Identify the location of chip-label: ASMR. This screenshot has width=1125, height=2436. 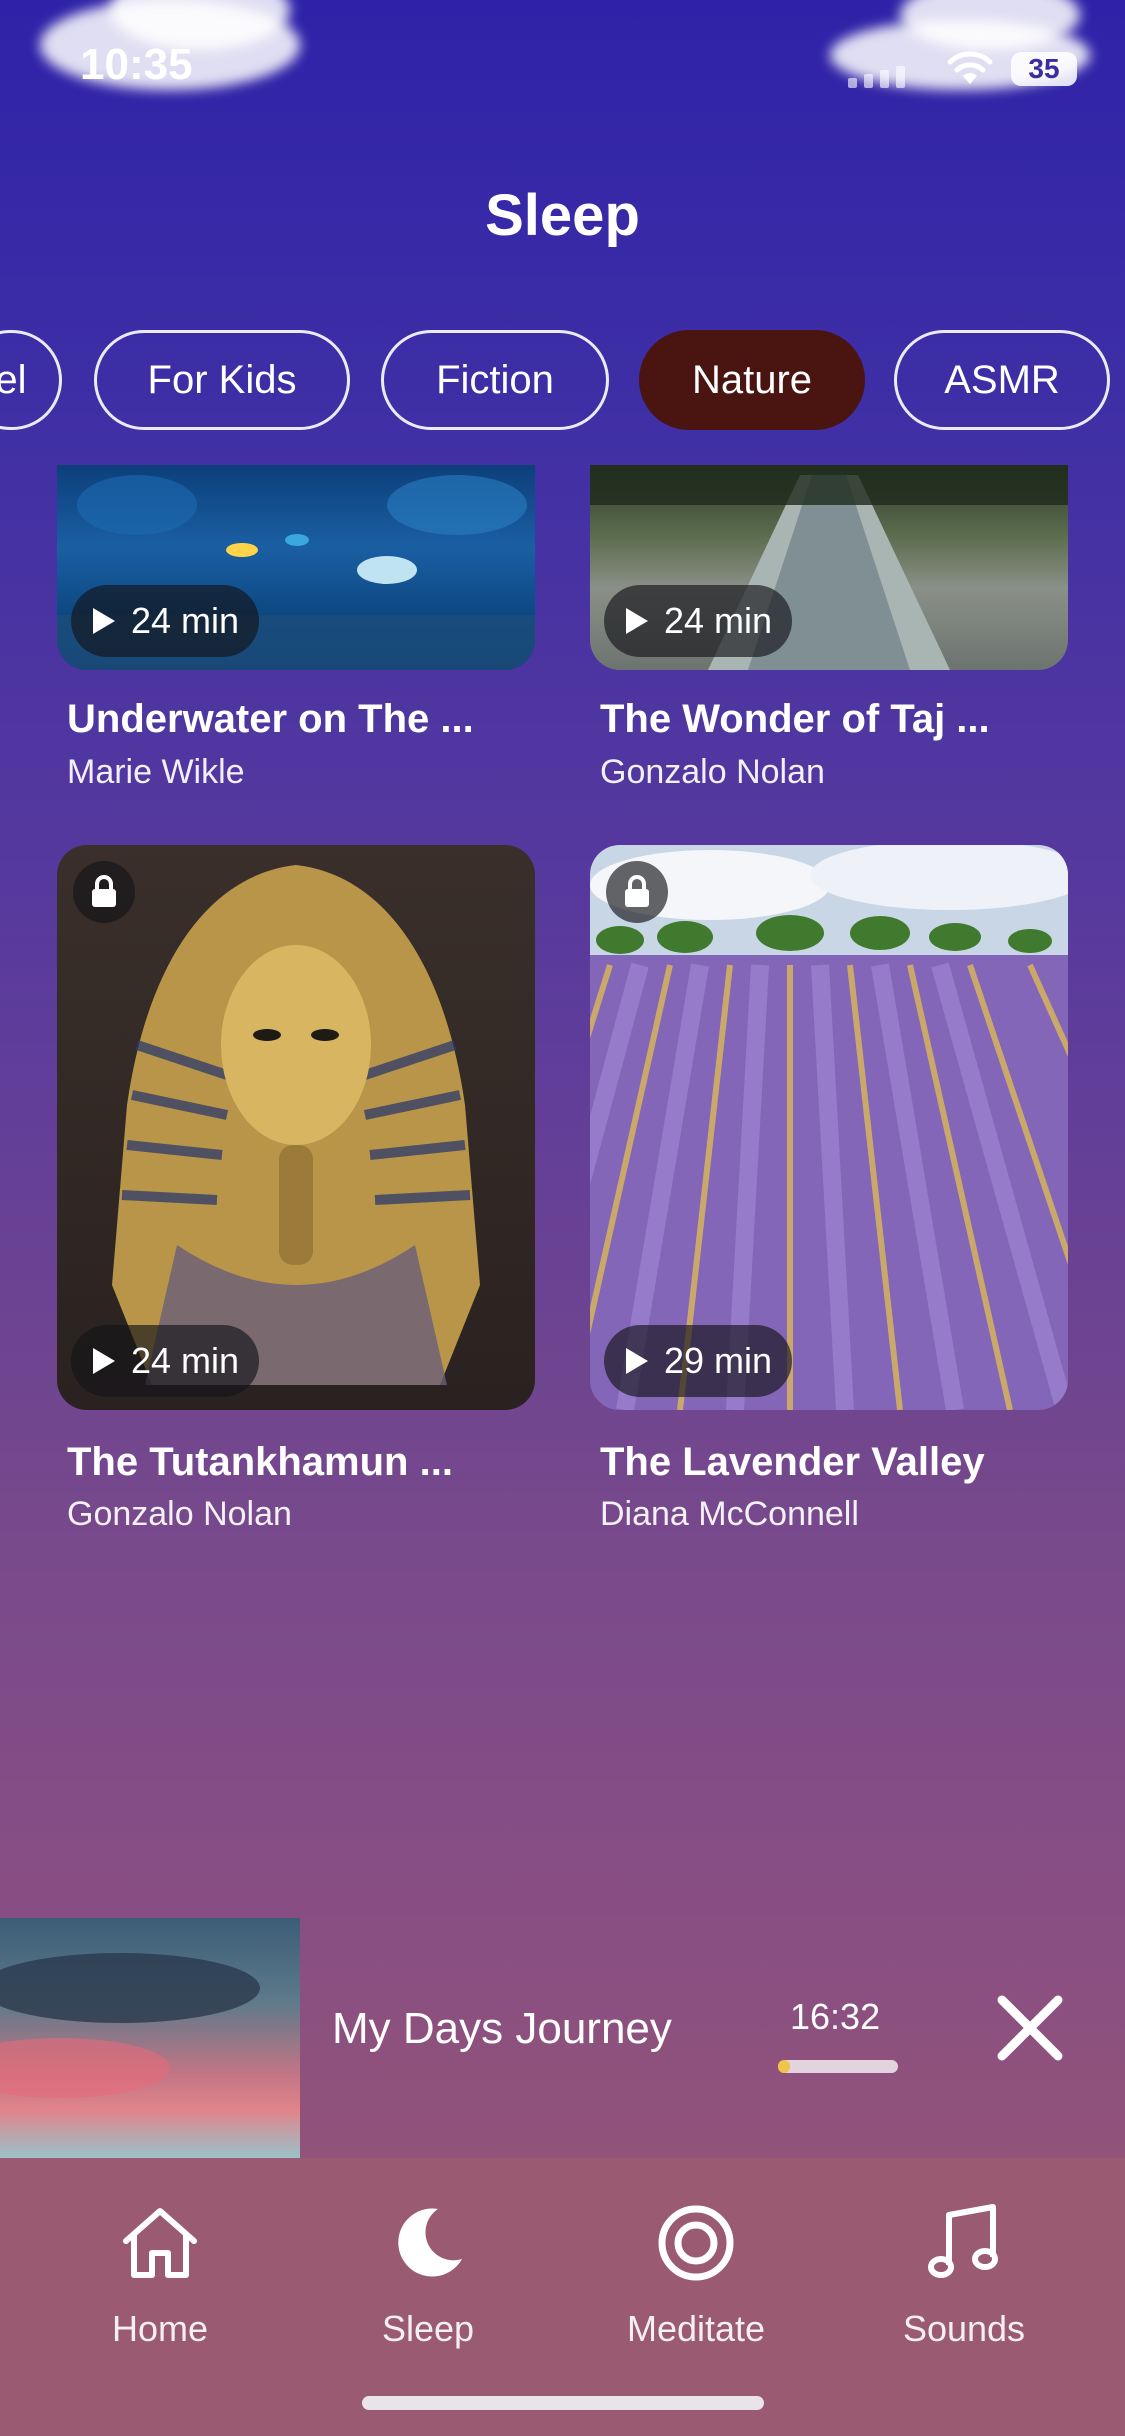
(1002, 380).